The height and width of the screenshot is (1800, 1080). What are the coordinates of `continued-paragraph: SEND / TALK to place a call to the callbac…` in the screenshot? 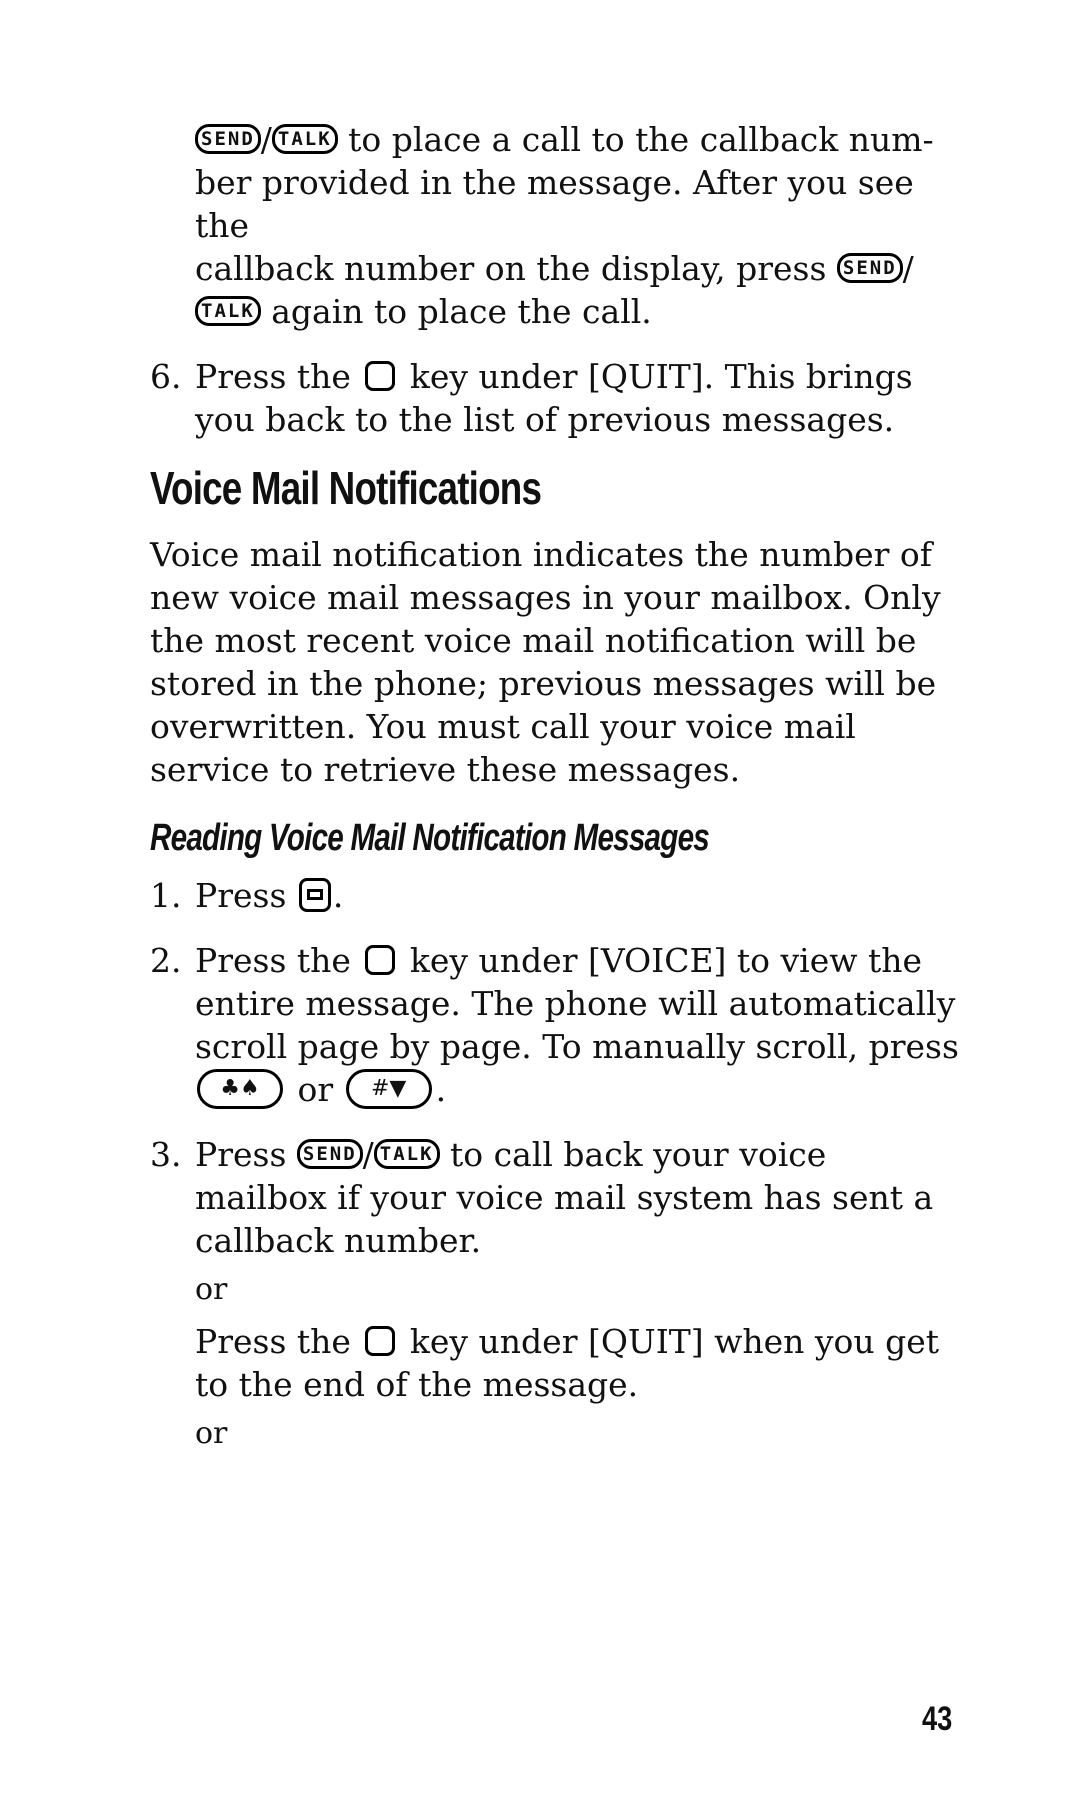 It's located at (555, 225).